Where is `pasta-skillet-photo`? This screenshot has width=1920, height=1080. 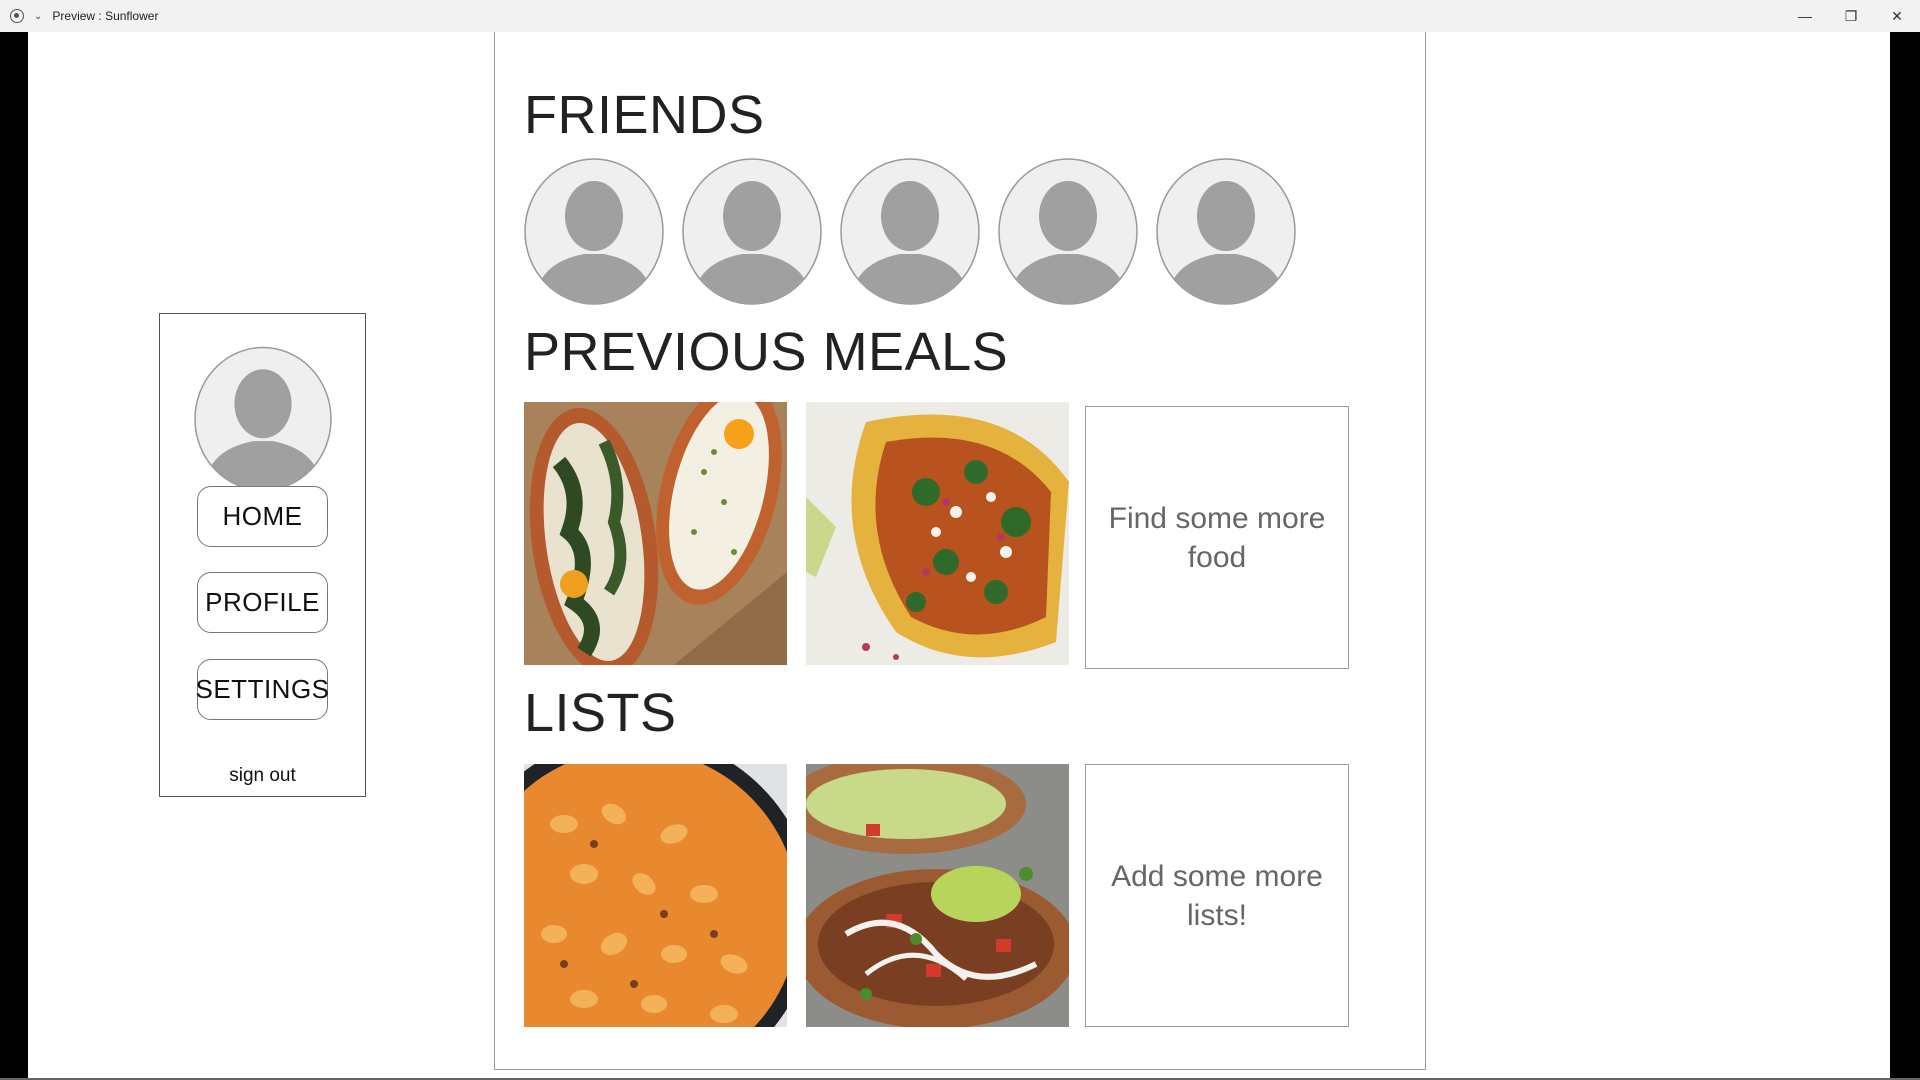
pasta-skillet-photo is located at coordinates (655, 895).